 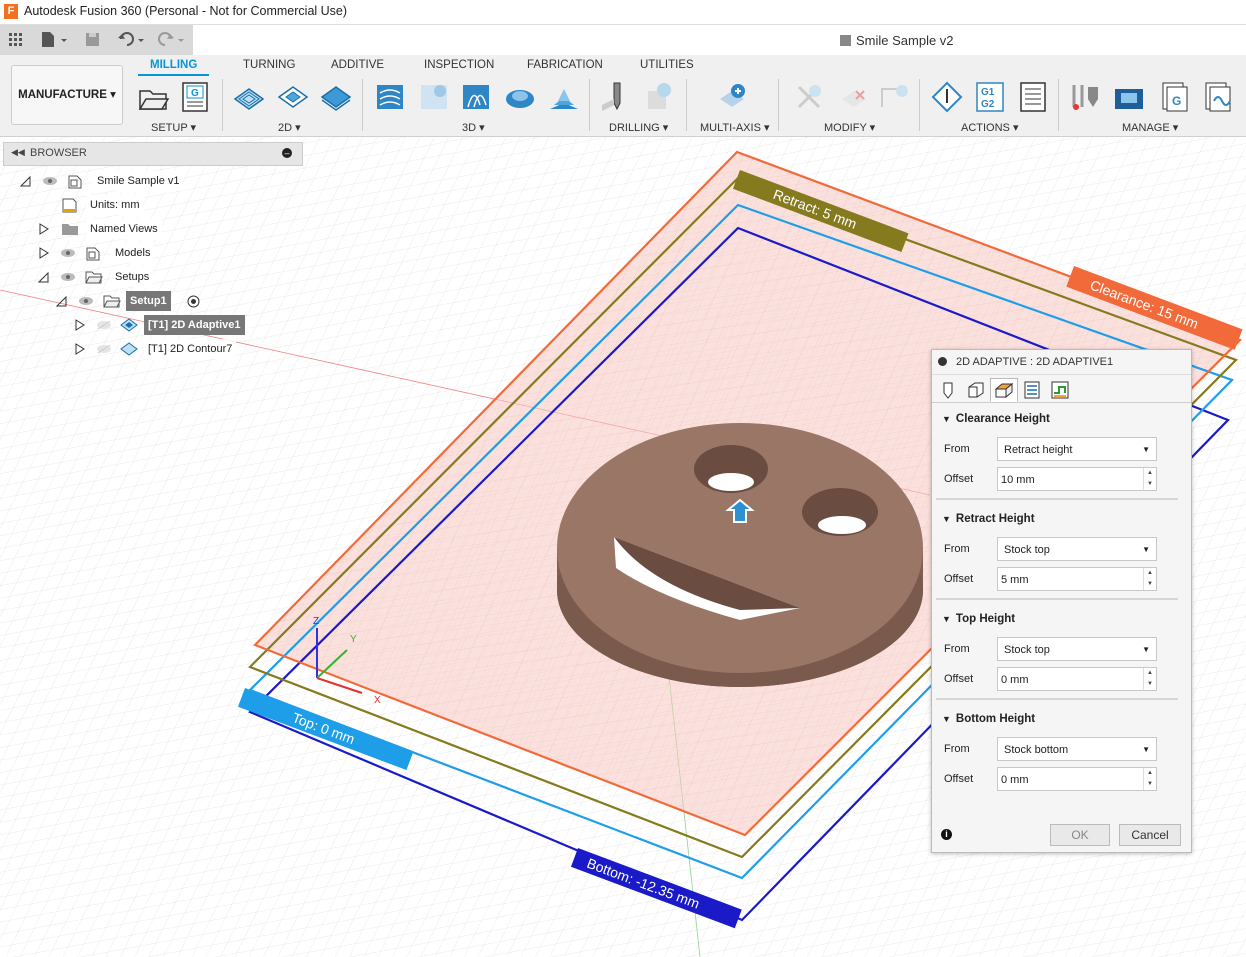 What do you see at coordinates (1077, 449) in the screenshot?
I see `clearance-from-select: Retract height ▼` at bounding box center [1077, 449].